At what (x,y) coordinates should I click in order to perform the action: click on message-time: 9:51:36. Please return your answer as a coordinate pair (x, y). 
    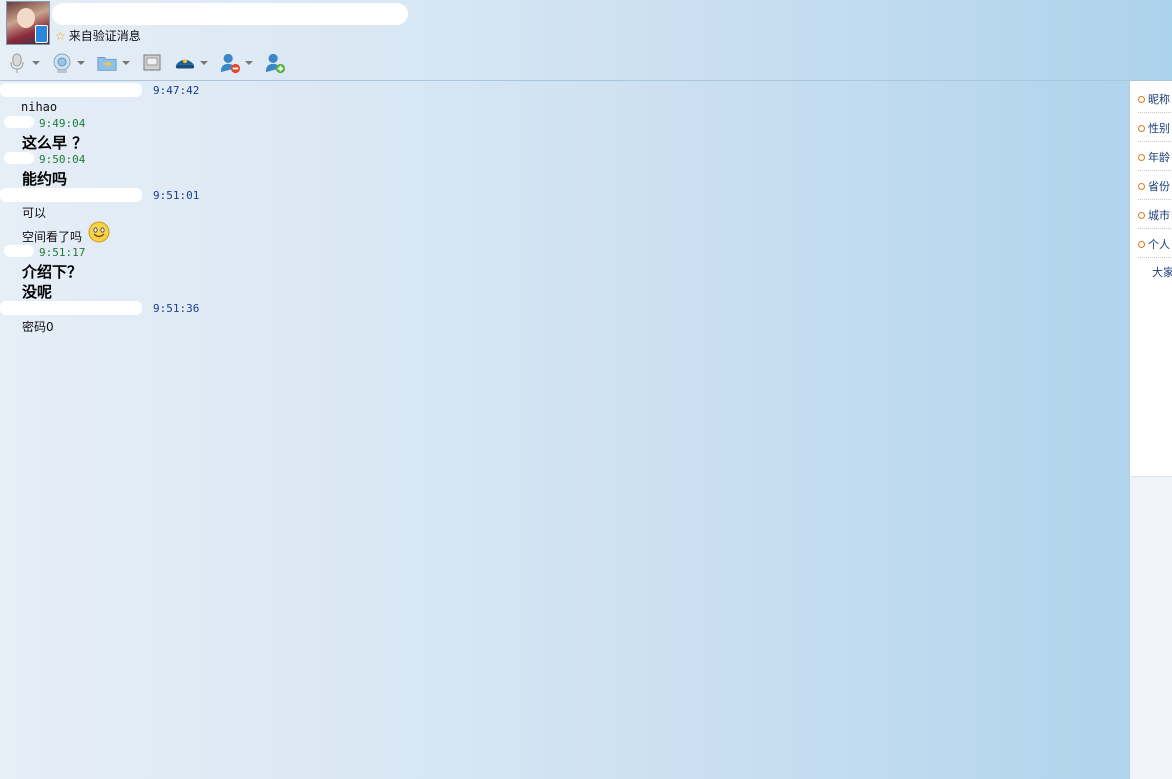
    Looking at the image, I should click on (176, 308).